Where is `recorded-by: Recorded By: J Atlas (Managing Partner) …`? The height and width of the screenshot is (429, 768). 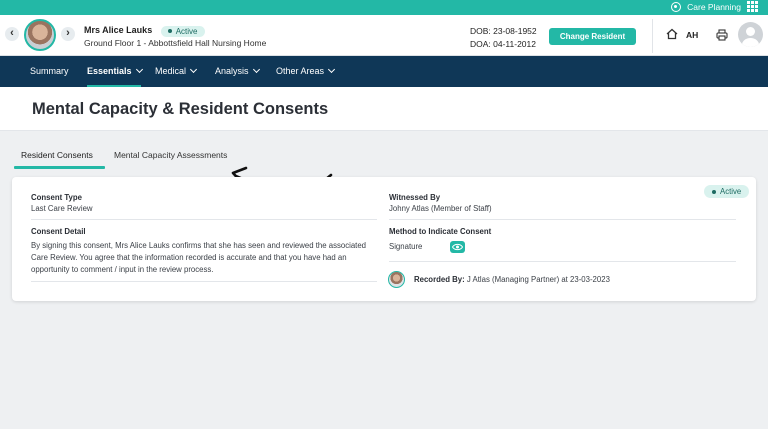
recorded-by: Recorded By: J Atlas (Managing Partner) … is located at coordinates (512, 279).